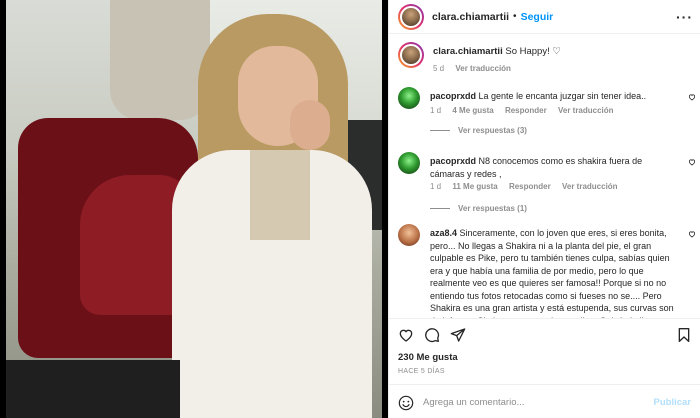 This screenshot has height=418, width=700. I want to click on comment-likes-link: 4 Me gusta, so click(472, 110).